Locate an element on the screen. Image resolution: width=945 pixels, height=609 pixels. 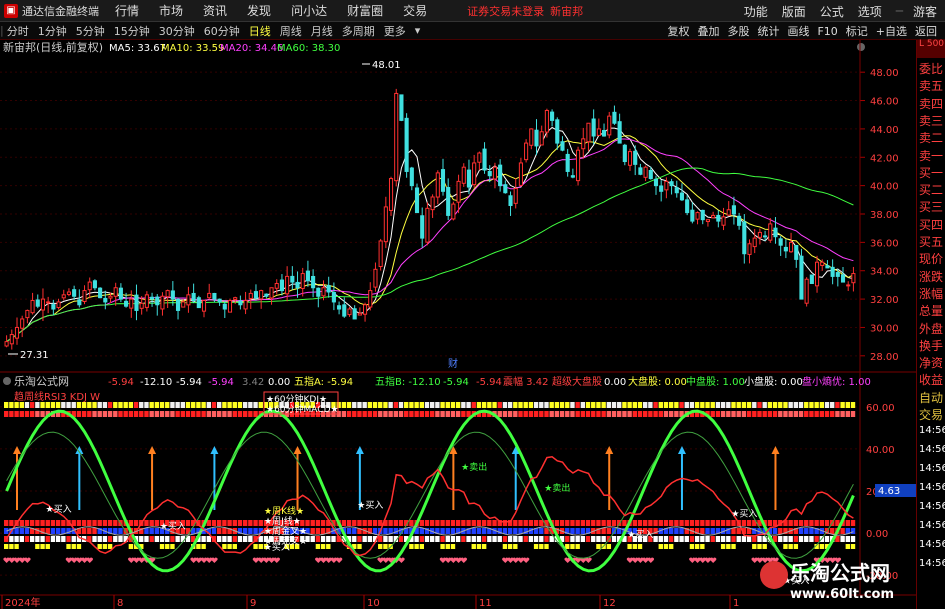
sidepanel-row: 净资 is located at coordinates (932, 362).